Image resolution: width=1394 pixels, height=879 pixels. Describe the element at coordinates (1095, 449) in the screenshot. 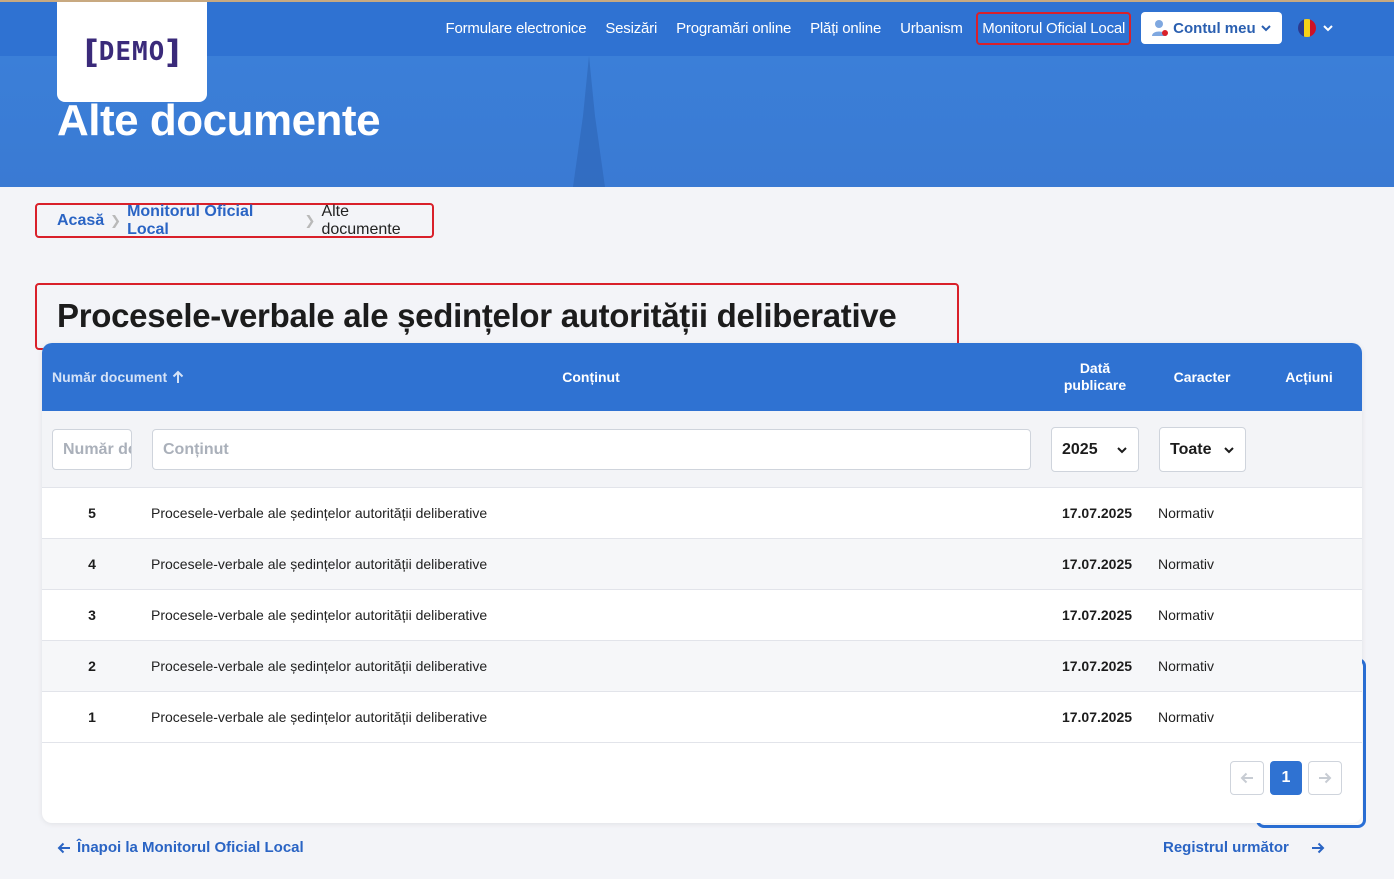

I see `year-select: 2025` at that location.